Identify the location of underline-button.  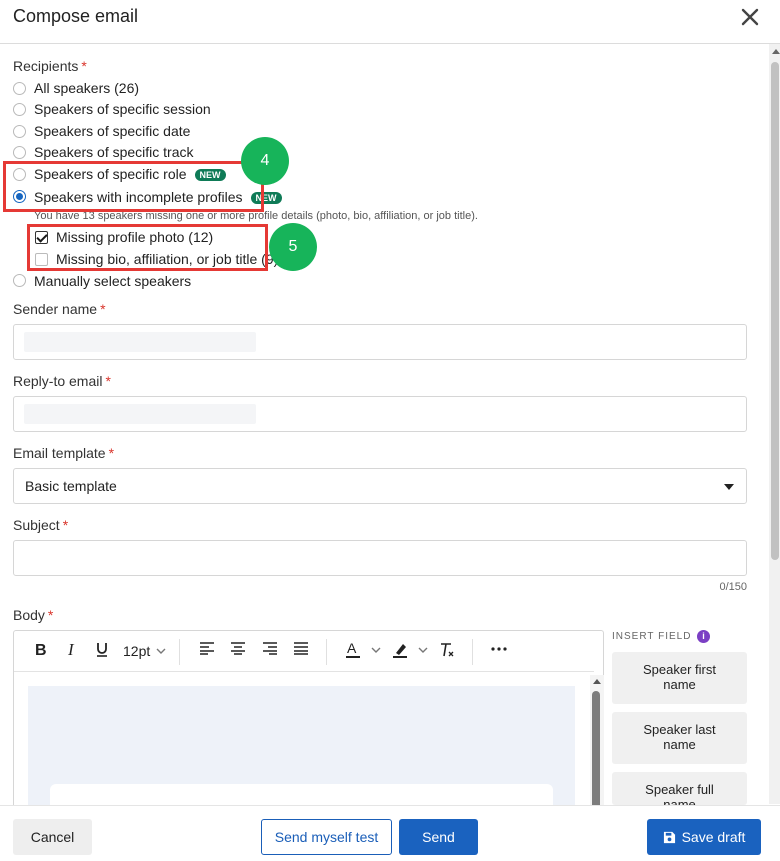
(102, 652).